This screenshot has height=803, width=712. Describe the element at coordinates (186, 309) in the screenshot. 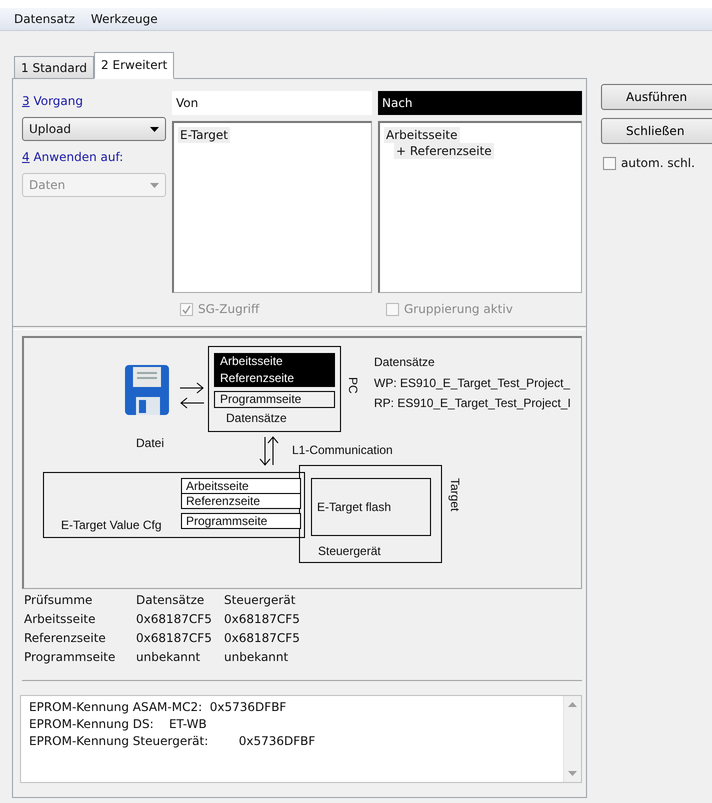

I see `check-icon` at that location.